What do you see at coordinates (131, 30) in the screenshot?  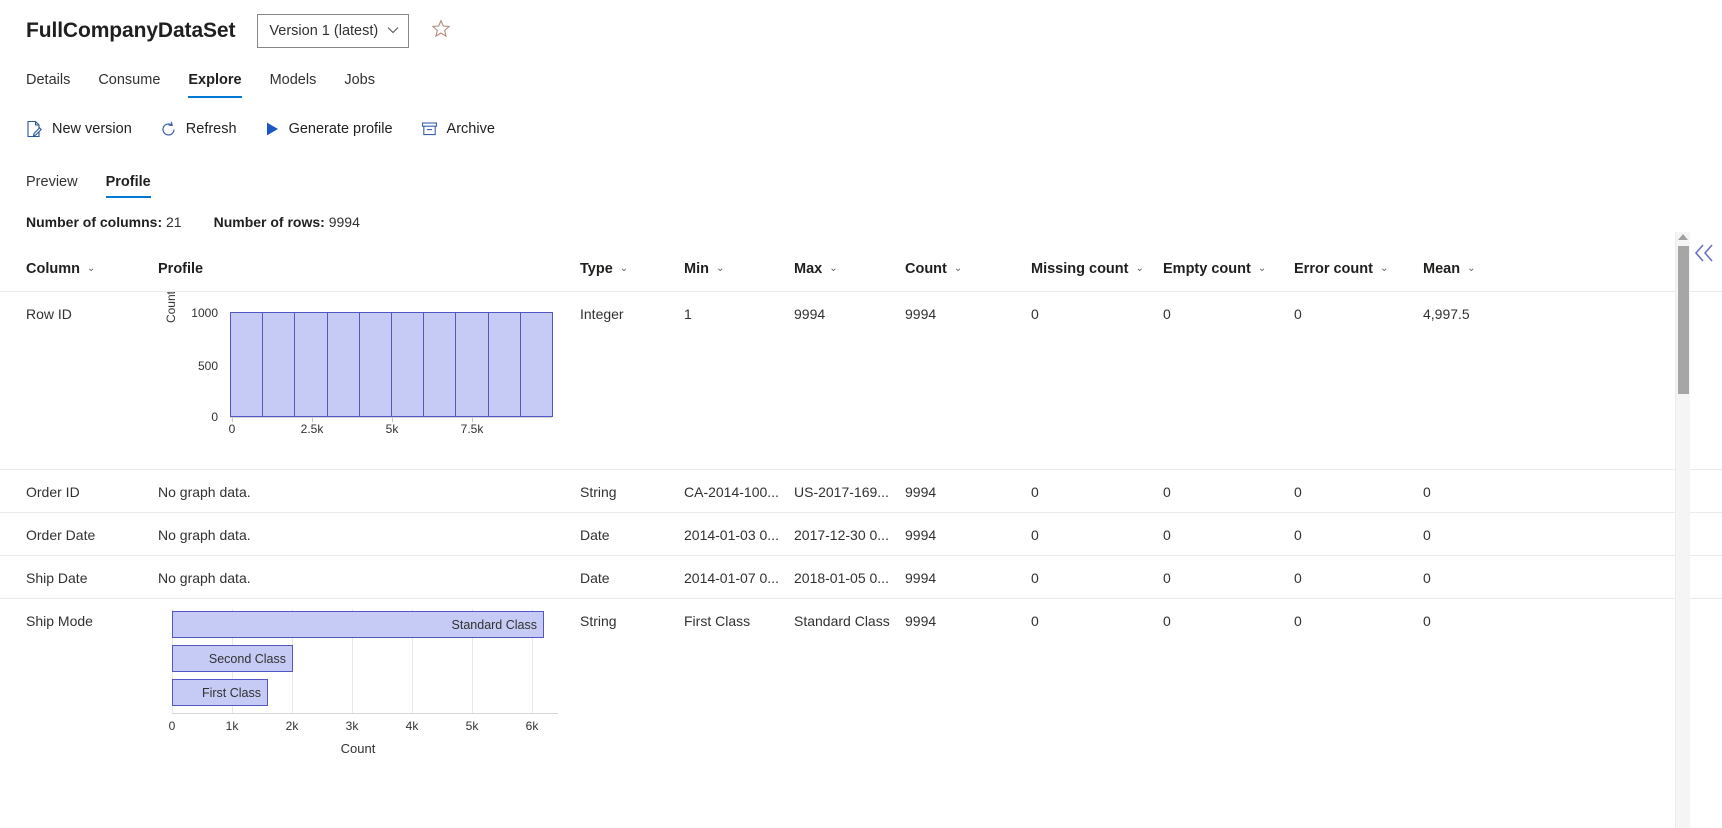 I see `page-title: FullCompanyDataSet` at bounding box center [131, 30].